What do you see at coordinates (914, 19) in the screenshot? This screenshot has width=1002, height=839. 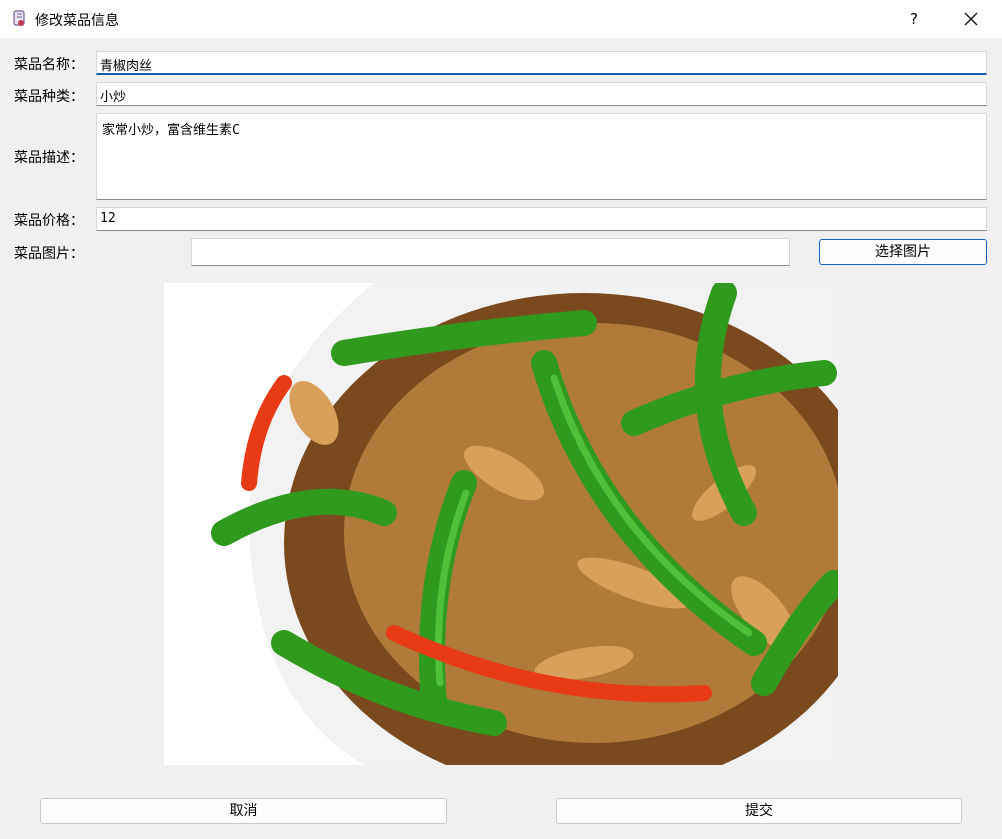 I see `help-button: ?` at bounding box center [914, 19].